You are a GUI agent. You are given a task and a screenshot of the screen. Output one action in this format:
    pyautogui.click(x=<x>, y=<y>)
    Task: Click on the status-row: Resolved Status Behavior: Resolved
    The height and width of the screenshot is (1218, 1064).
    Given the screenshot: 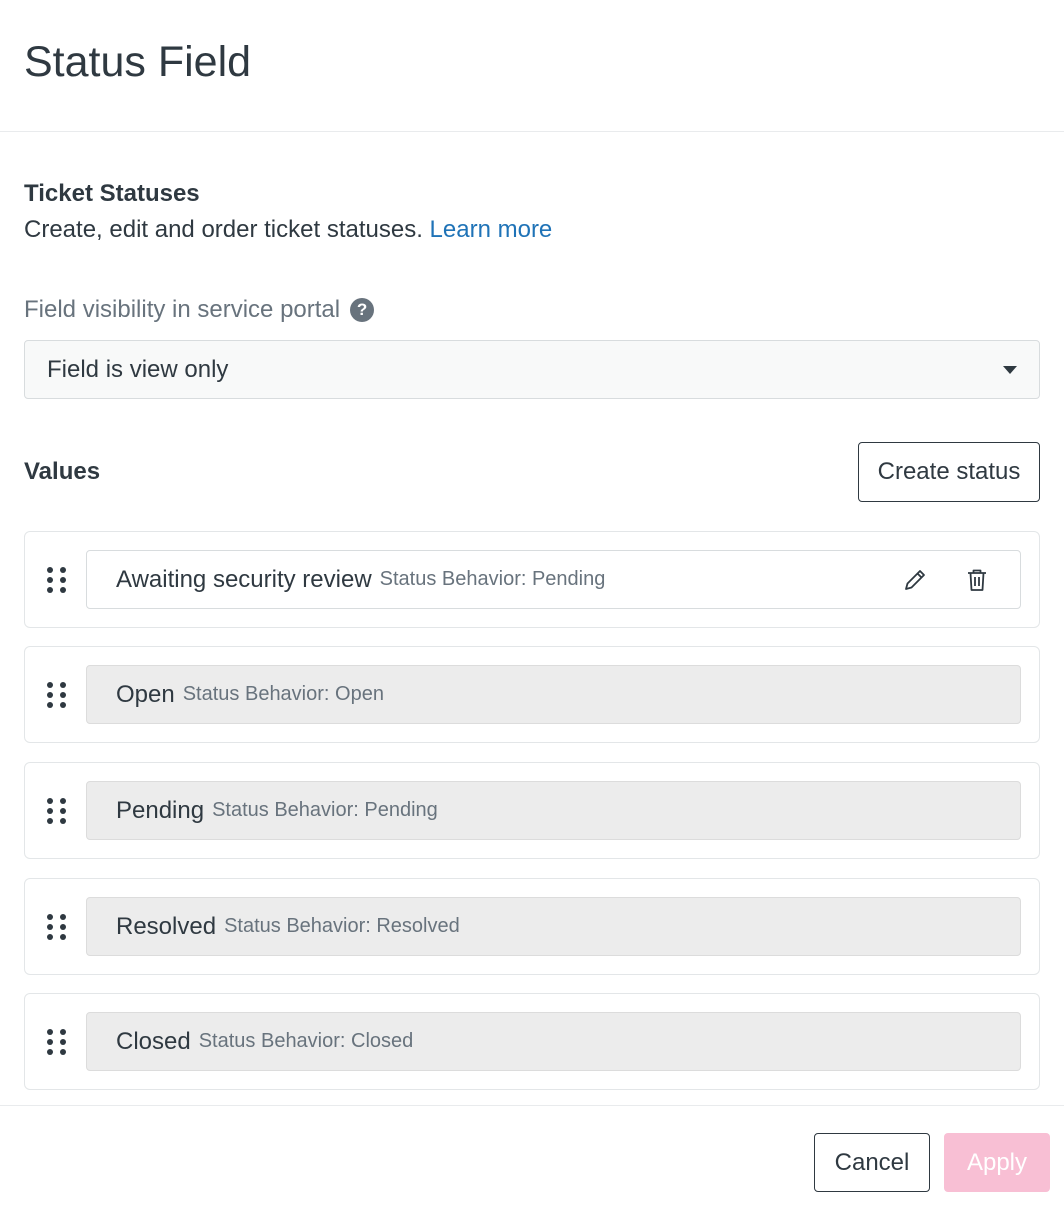 What is the action you would take?
    pyautogui.click(x=532, y=926)
    